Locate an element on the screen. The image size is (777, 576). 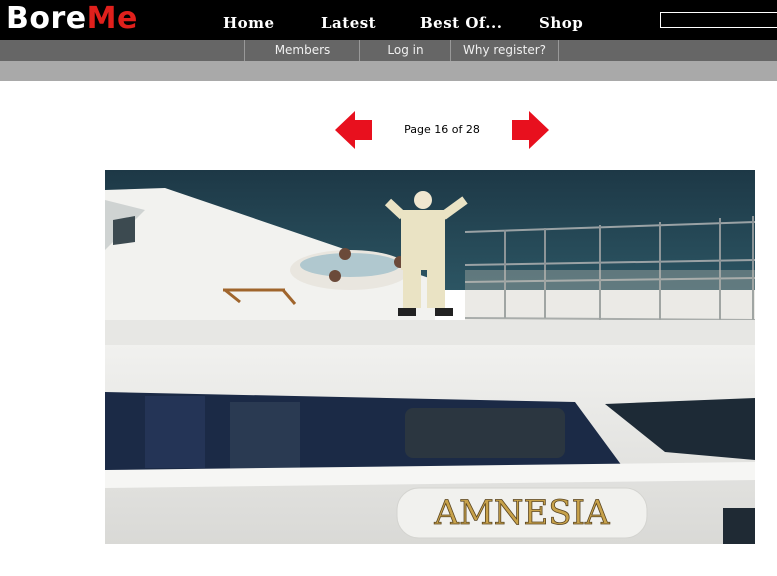
right-arrow-icon is located at coordinates (530, 130).